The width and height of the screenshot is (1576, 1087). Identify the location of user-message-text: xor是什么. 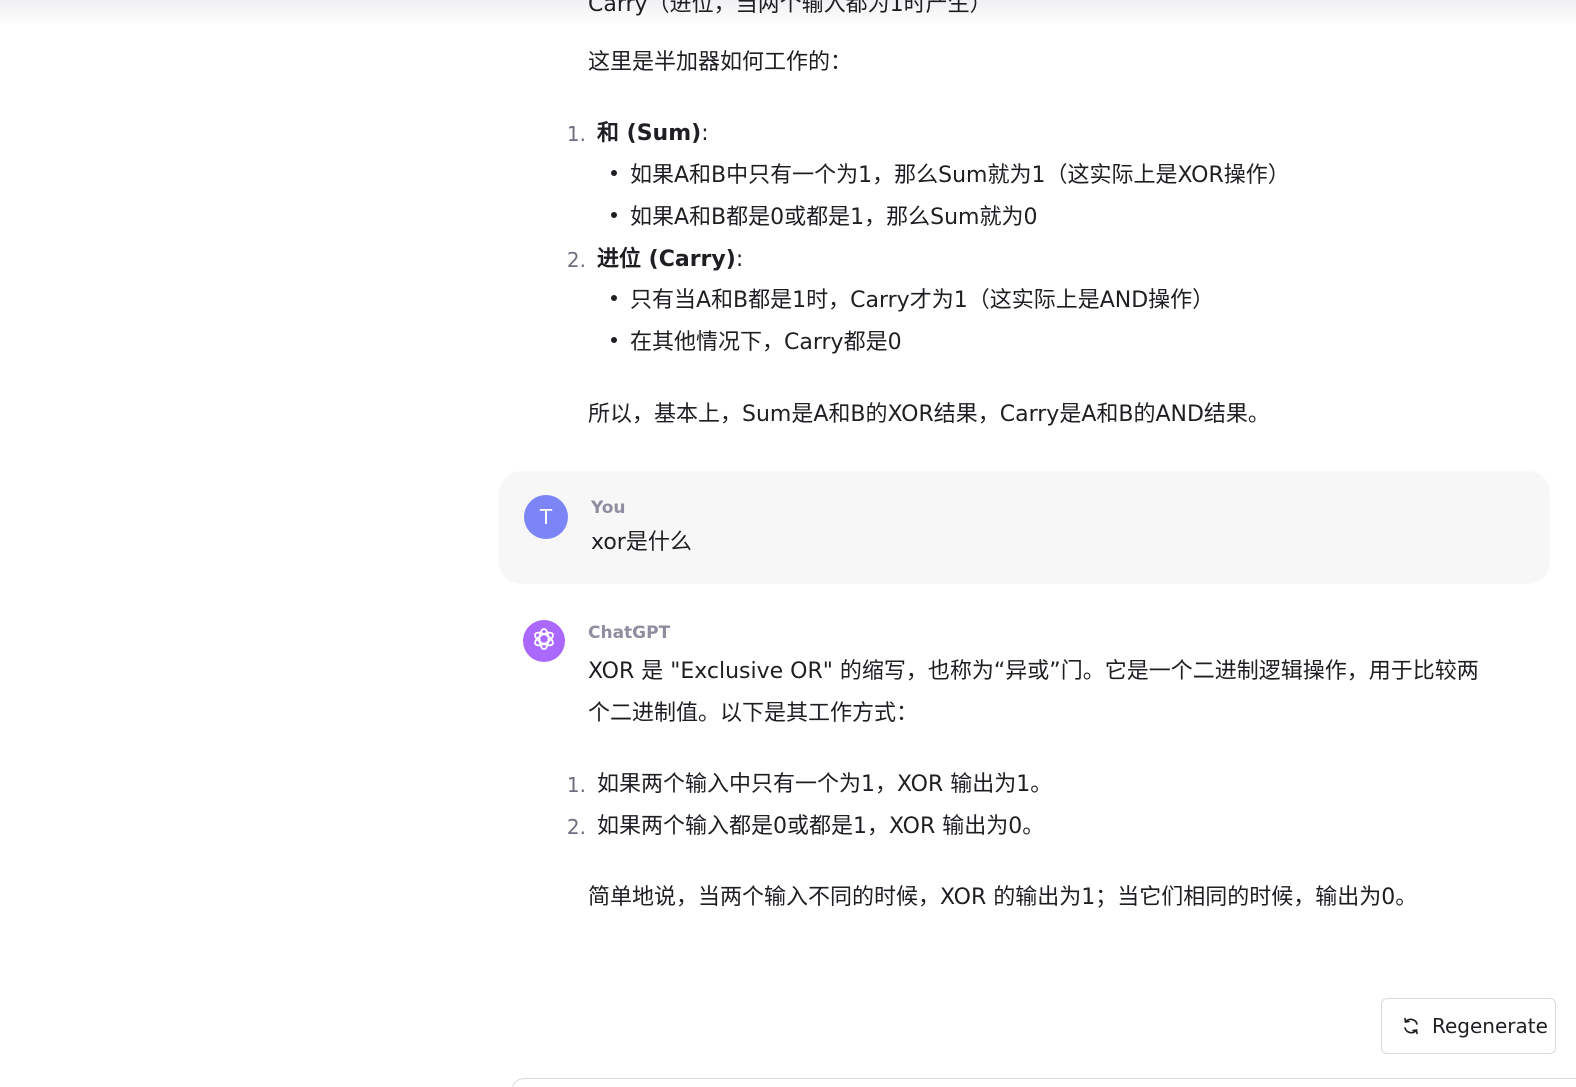
(641, 542).